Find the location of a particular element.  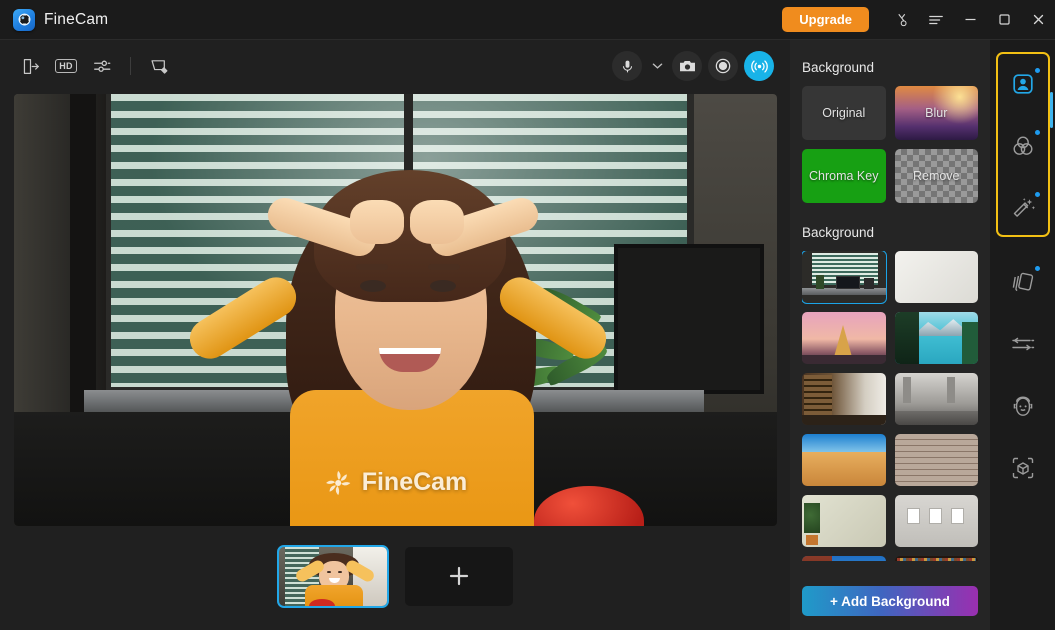

background-mode-section-title: Background is located at coordinates (838, 67).